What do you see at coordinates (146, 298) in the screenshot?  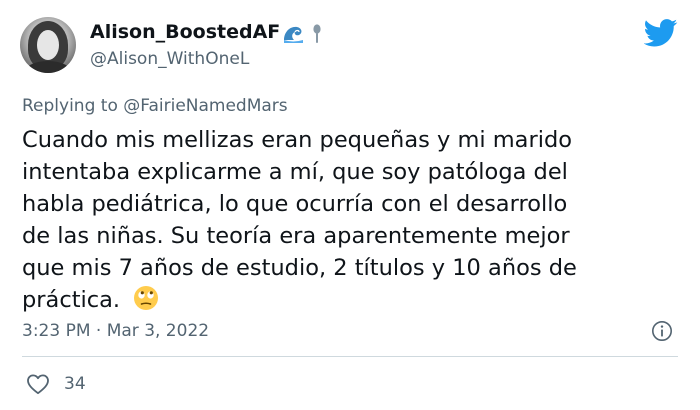 I see `face-with-rolling-eyes-icon` at bounding box center [146, 298].